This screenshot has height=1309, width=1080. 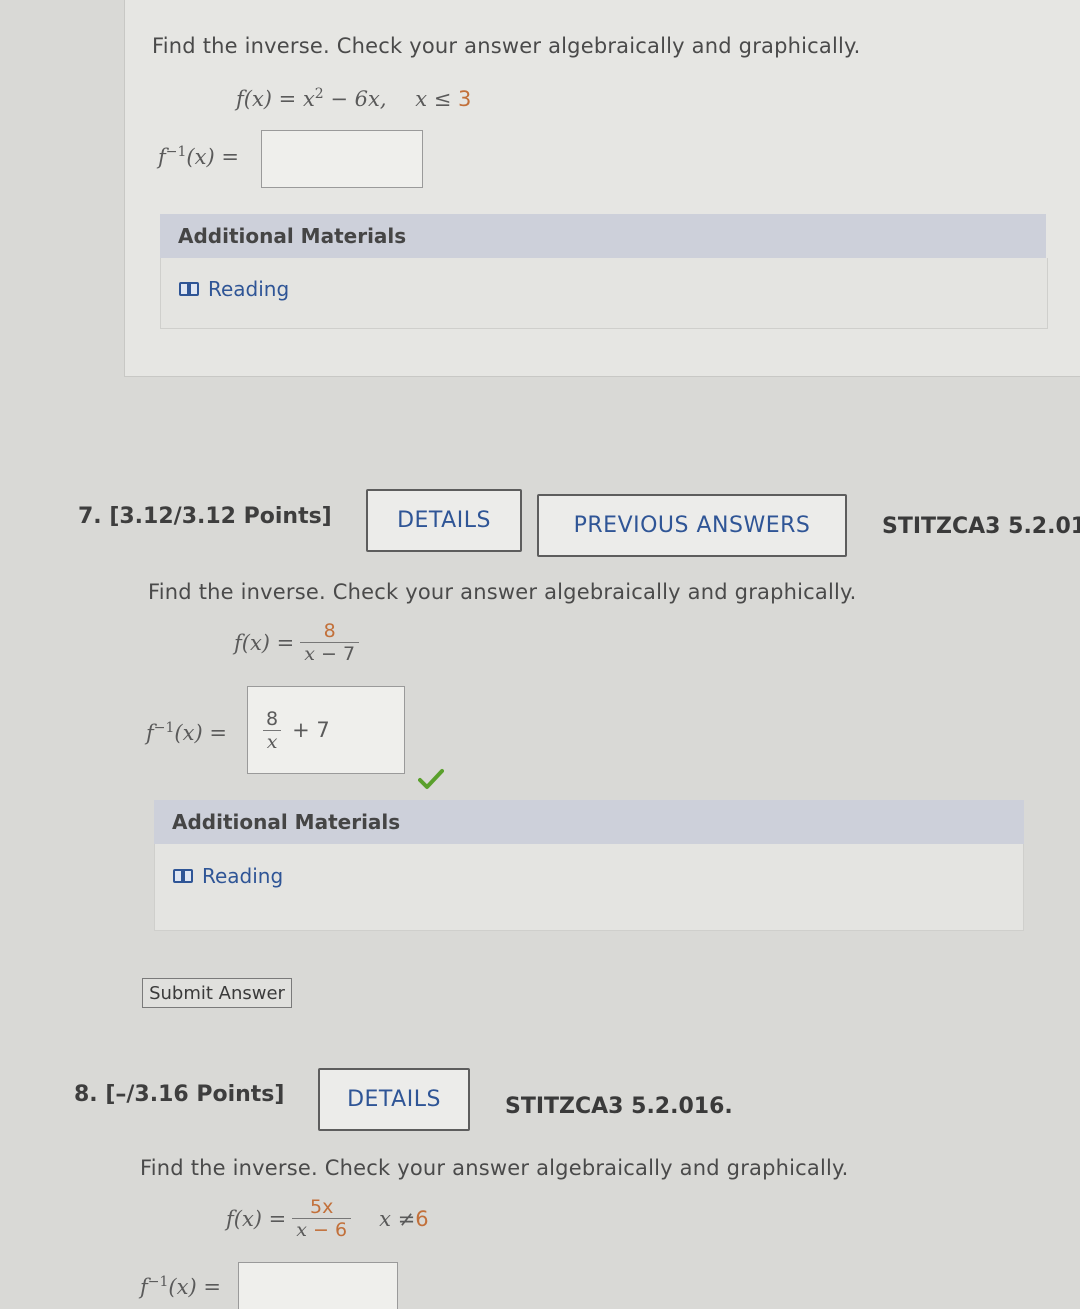 I want to click on question-7-previous-answers-button: PREVIOUS ANSWERS, so click(x=692, y=525).